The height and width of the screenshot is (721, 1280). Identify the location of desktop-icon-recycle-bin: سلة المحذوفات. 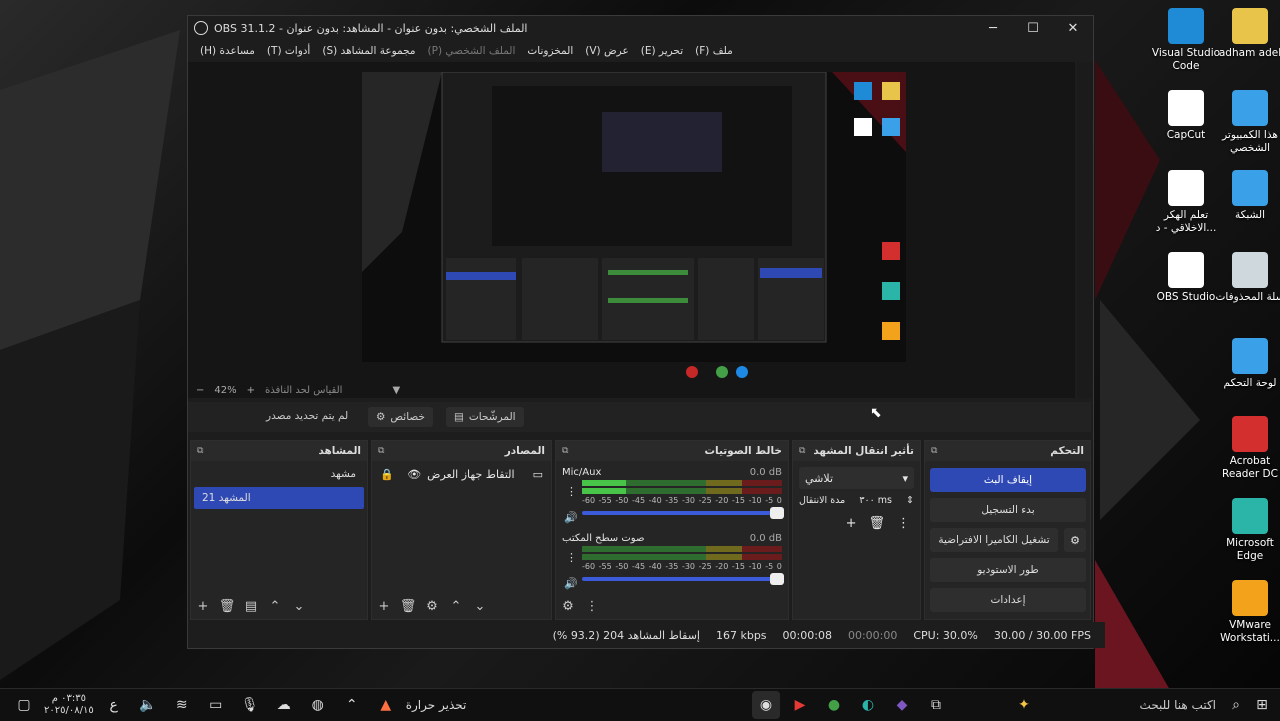
(1246, 278).